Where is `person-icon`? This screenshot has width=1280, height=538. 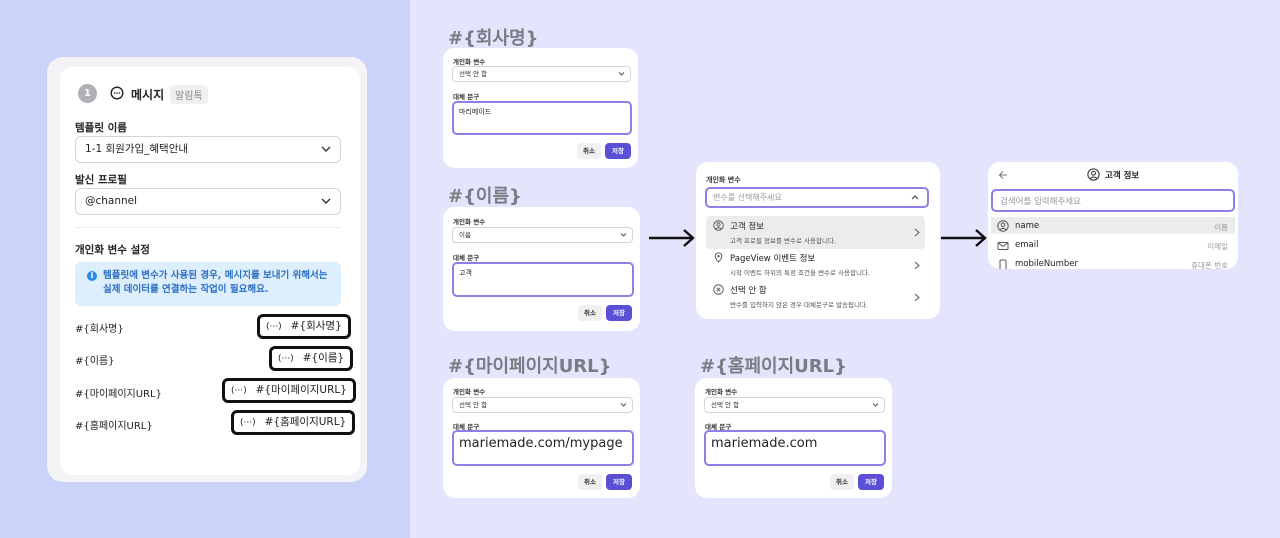 person-icon is located at coordinates (1003, 226).